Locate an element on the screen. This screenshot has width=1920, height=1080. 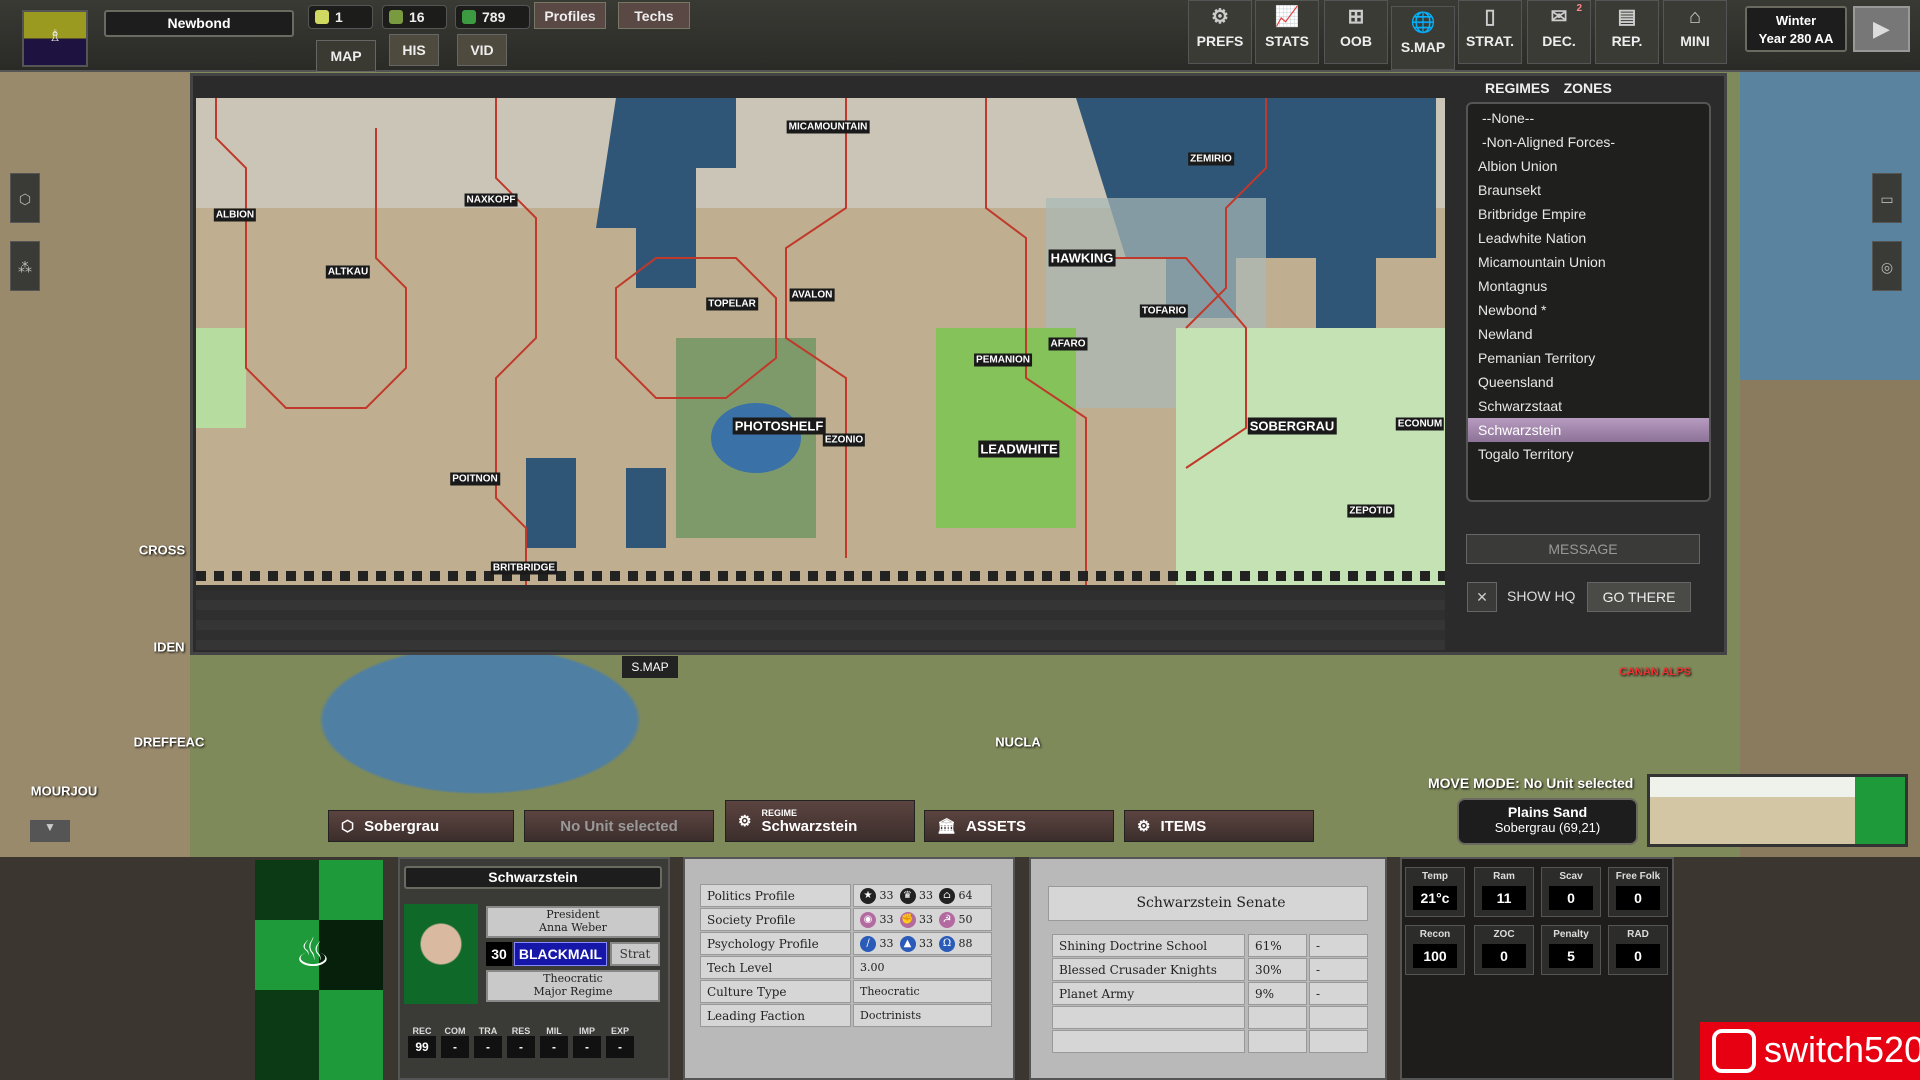
regime-list-item: Newland is located at coordinates (1588, 334).